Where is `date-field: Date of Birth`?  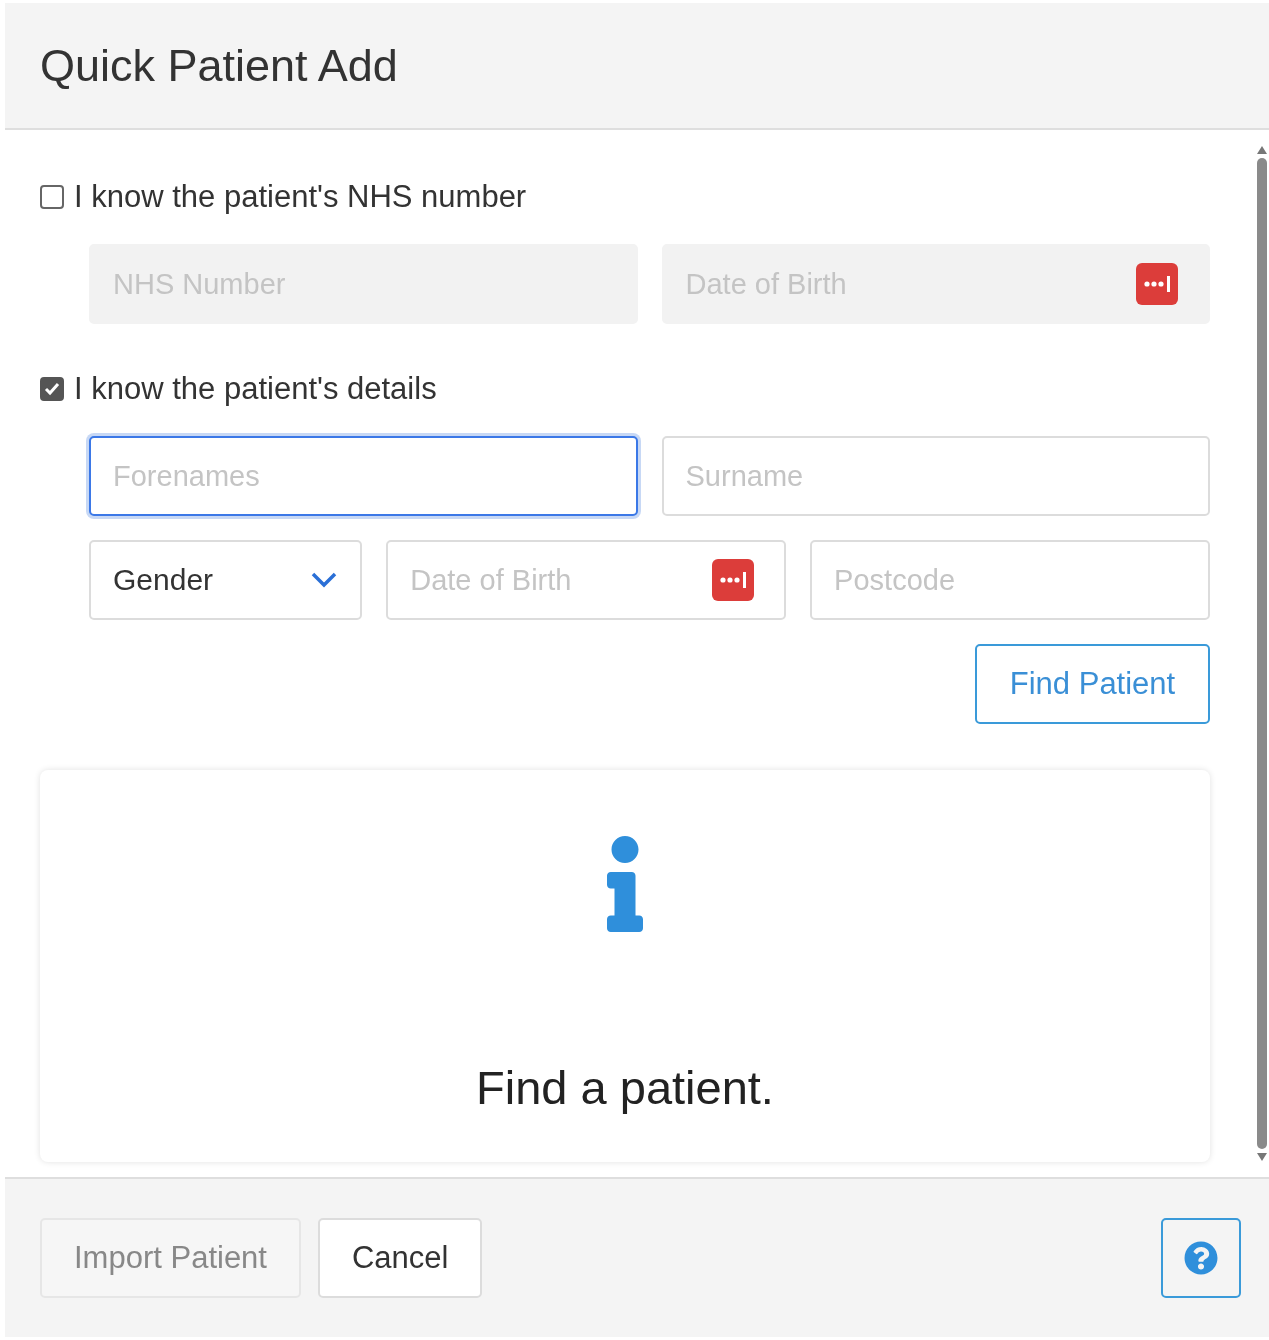
date-field: Date of Birth is located at coordinates (586, 580).